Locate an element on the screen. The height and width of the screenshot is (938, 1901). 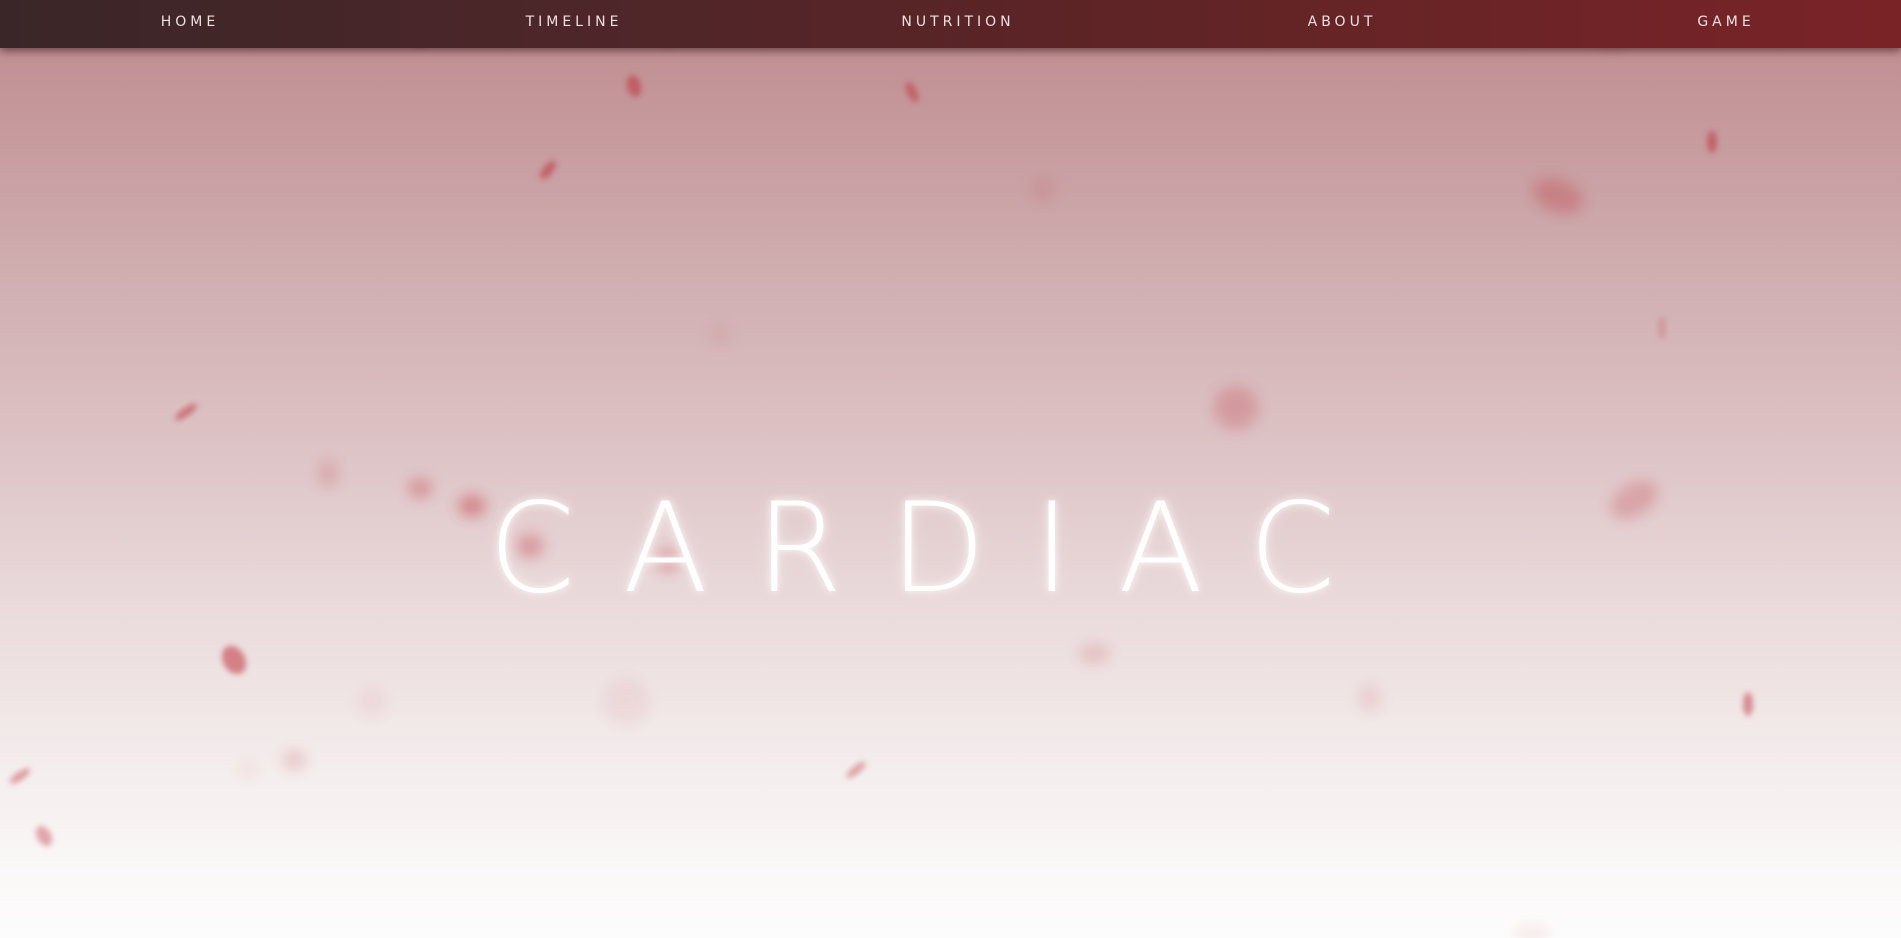
hero-title: CARDIAC is located at coordinates (936, 549).